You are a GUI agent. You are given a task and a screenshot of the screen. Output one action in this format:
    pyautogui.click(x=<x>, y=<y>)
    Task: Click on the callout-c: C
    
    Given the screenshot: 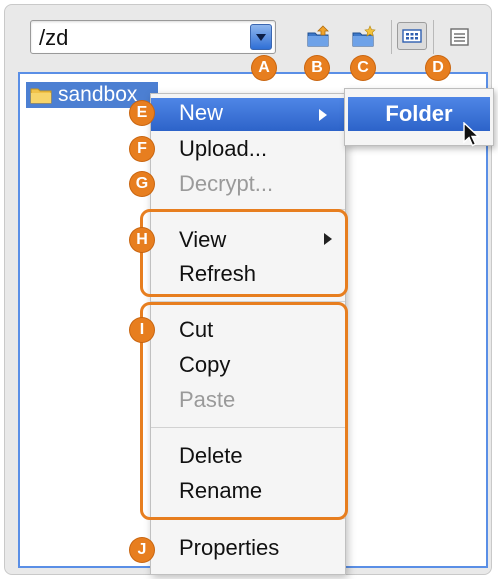 What is the action you would take?
    pyautogui.click(x=363, y=68)
    